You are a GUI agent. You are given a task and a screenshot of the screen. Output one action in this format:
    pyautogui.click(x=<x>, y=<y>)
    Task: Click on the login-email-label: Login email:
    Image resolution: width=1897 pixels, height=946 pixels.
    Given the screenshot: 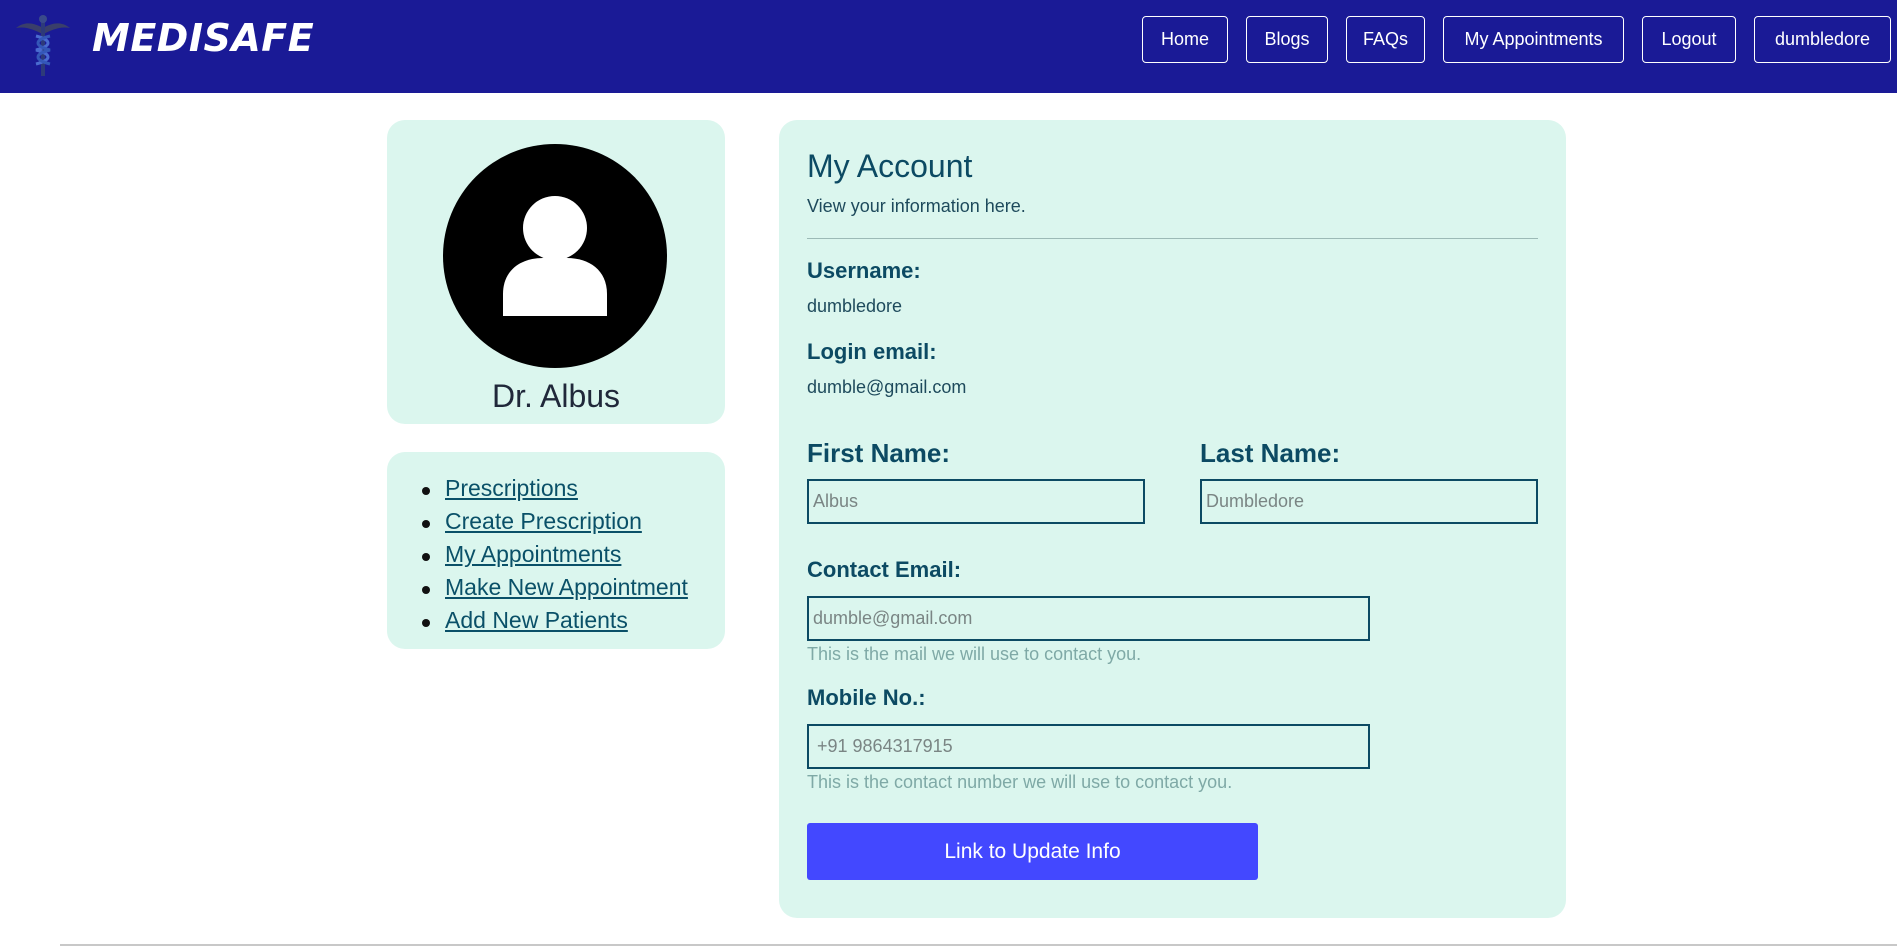 What is the action you would take?
    pyautogui.click(x=872, y=351)
    